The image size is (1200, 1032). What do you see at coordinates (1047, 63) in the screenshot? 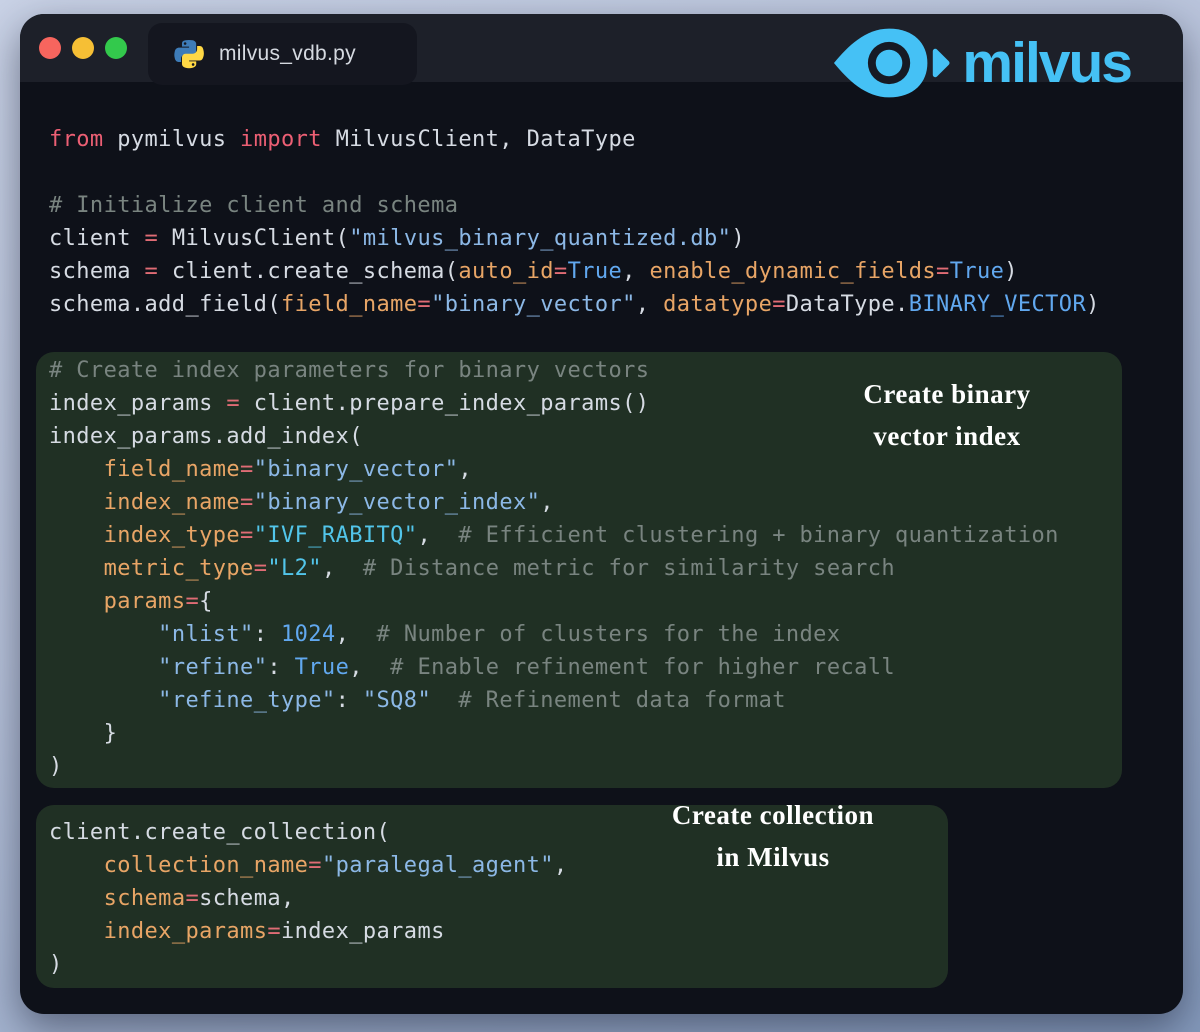
I see `milvus-wordmark: milvus` at bounding box center [1047, 63].